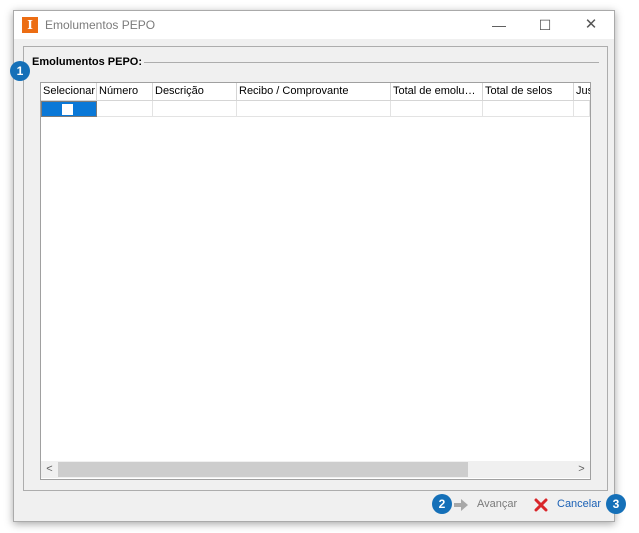 This screenshot has height=533, width=639. What do you see at coordinates (125, 109) in the screenshot?
I see `numero-cell` at bounding box center [125, 109].